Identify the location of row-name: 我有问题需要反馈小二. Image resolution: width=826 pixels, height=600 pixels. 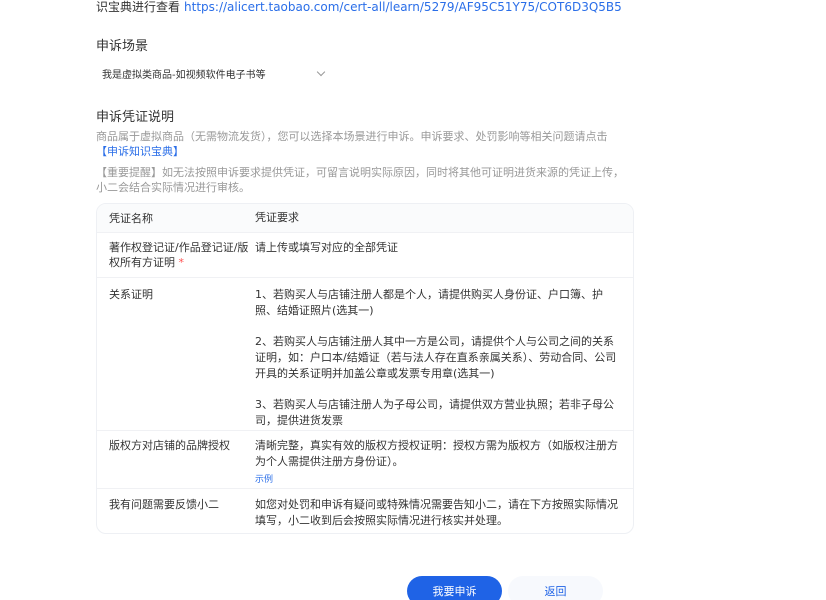
(164, 504).